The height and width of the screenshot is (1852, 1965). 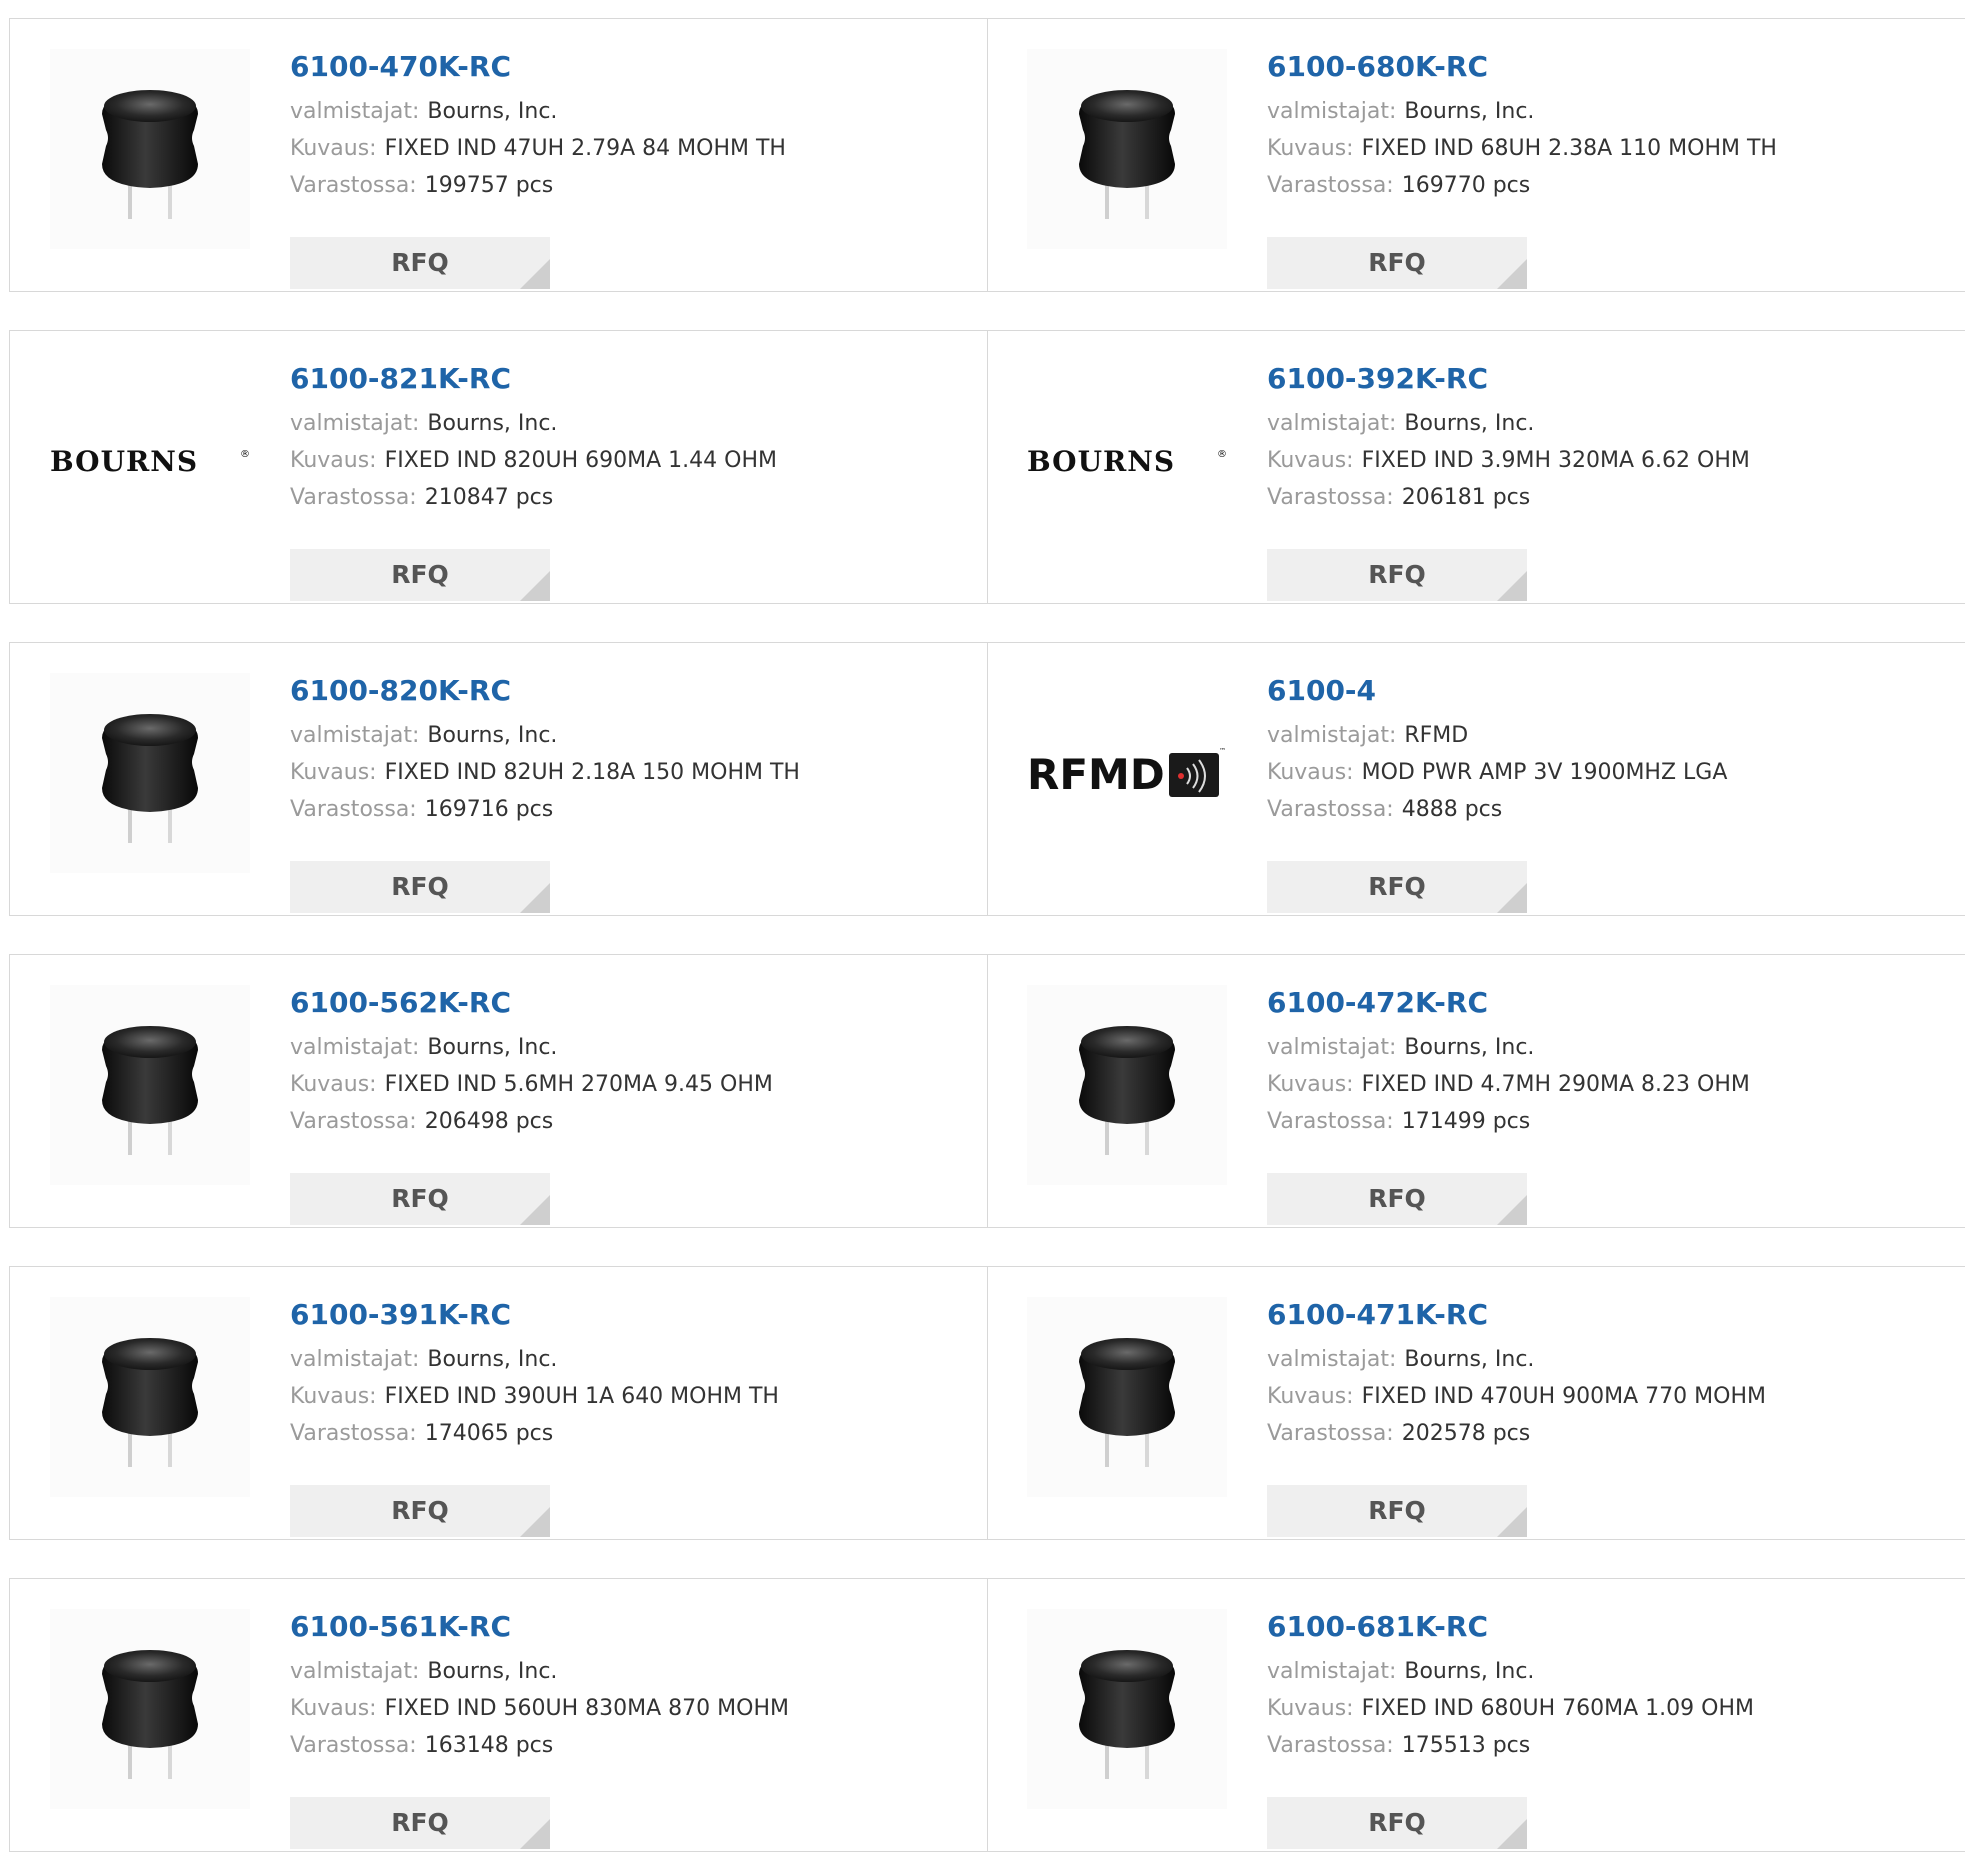 I want to click on stock-line: Varastossa: 175513 pcs, so click(x=1510, y=1745).